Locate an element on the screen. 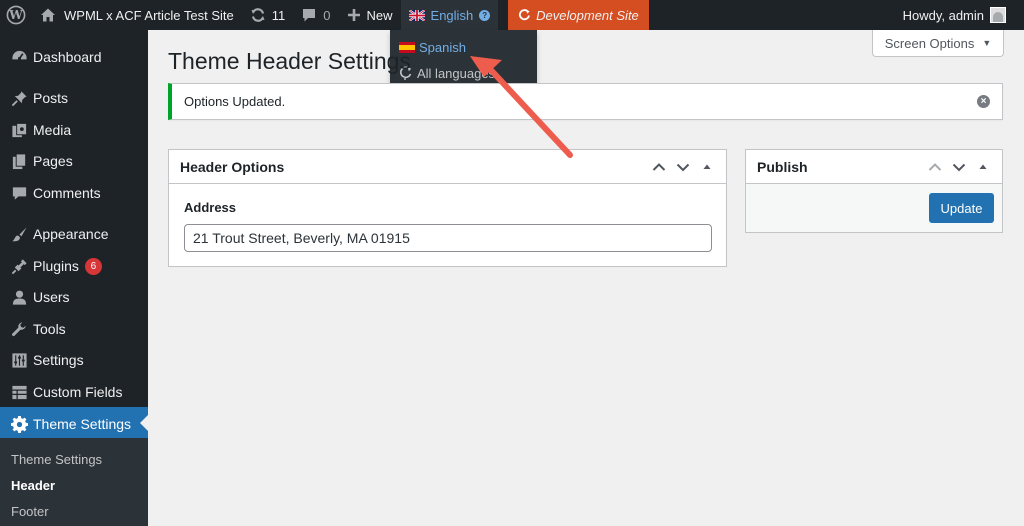 Image resolution: width=1024 pixels, height=526 pixels. home-icon is located at coordinates (48, 15).